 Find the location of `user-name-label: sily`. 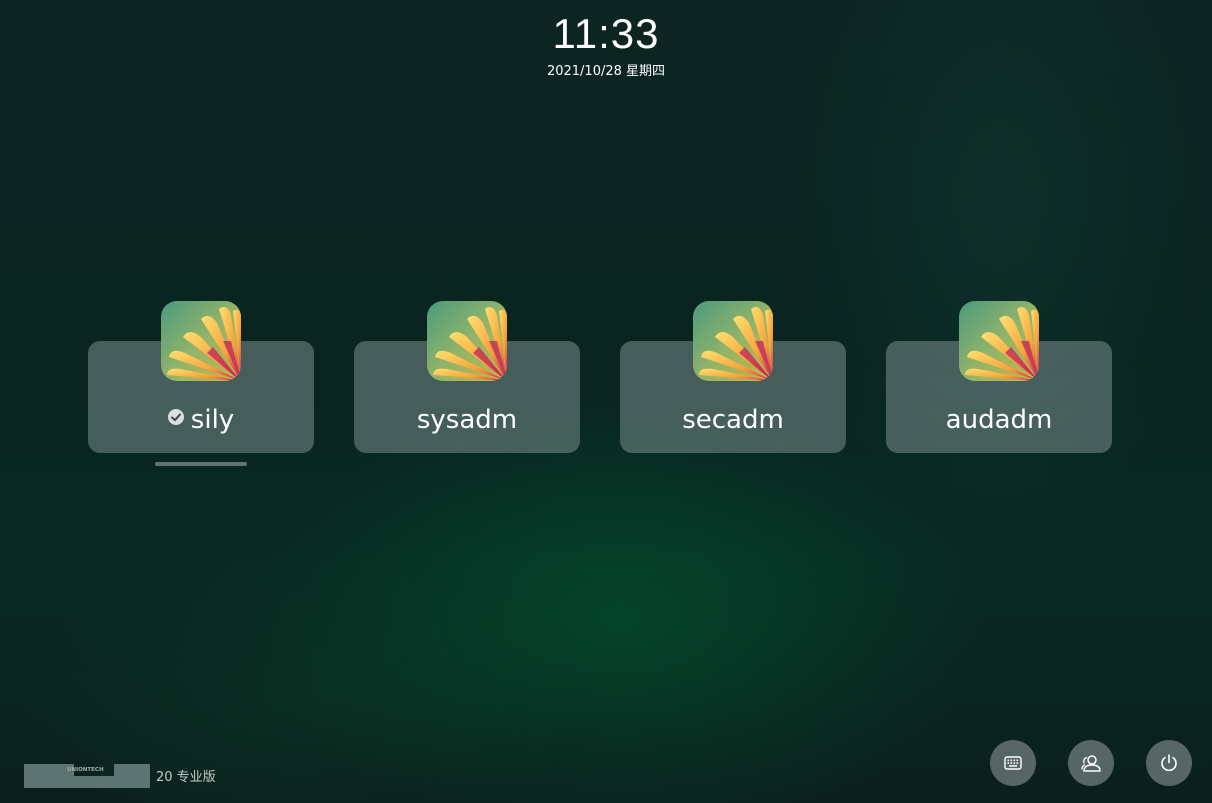

user-name-label: sily is located at coordinates (212, 420).